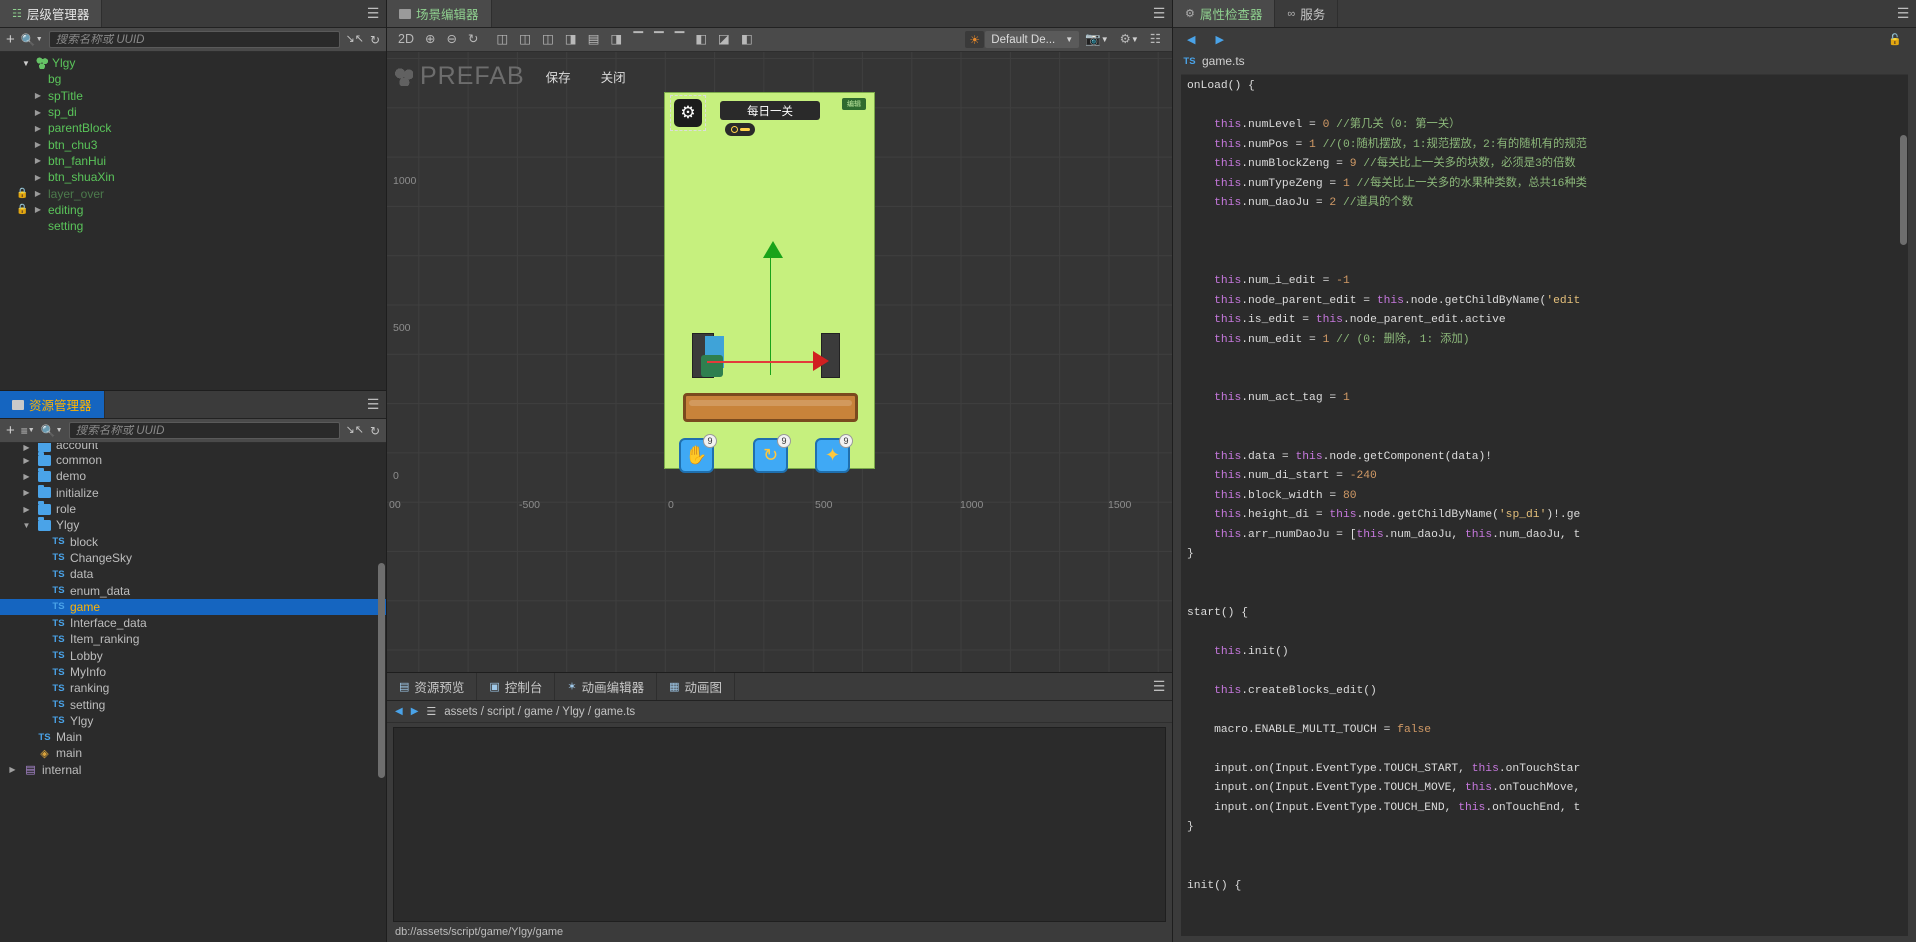 The height and width of the screenshot is (942, 1916). Describe the element at coordinates (617, 39) in the screenshot. I see `align-bottom-icon: ◨` at that location.